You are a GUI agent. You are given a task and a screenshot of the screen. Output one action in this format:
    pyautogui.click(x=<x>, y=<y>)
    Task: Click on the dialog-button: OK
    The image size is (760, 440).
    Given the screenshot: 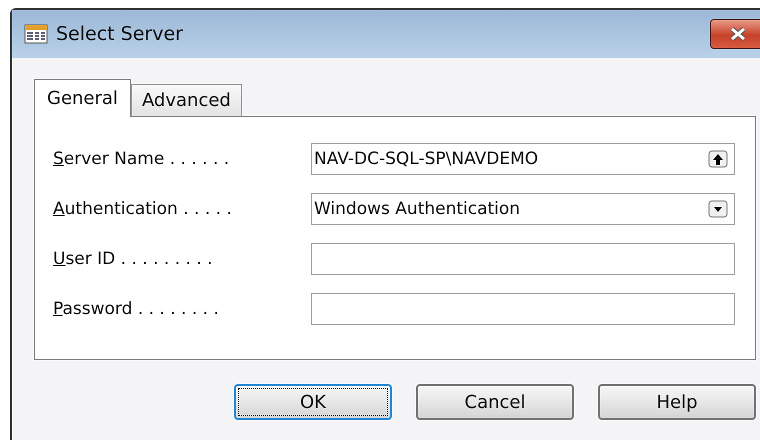 What is the action you would take?
    pyautogui.click(x=313, y=402)
    